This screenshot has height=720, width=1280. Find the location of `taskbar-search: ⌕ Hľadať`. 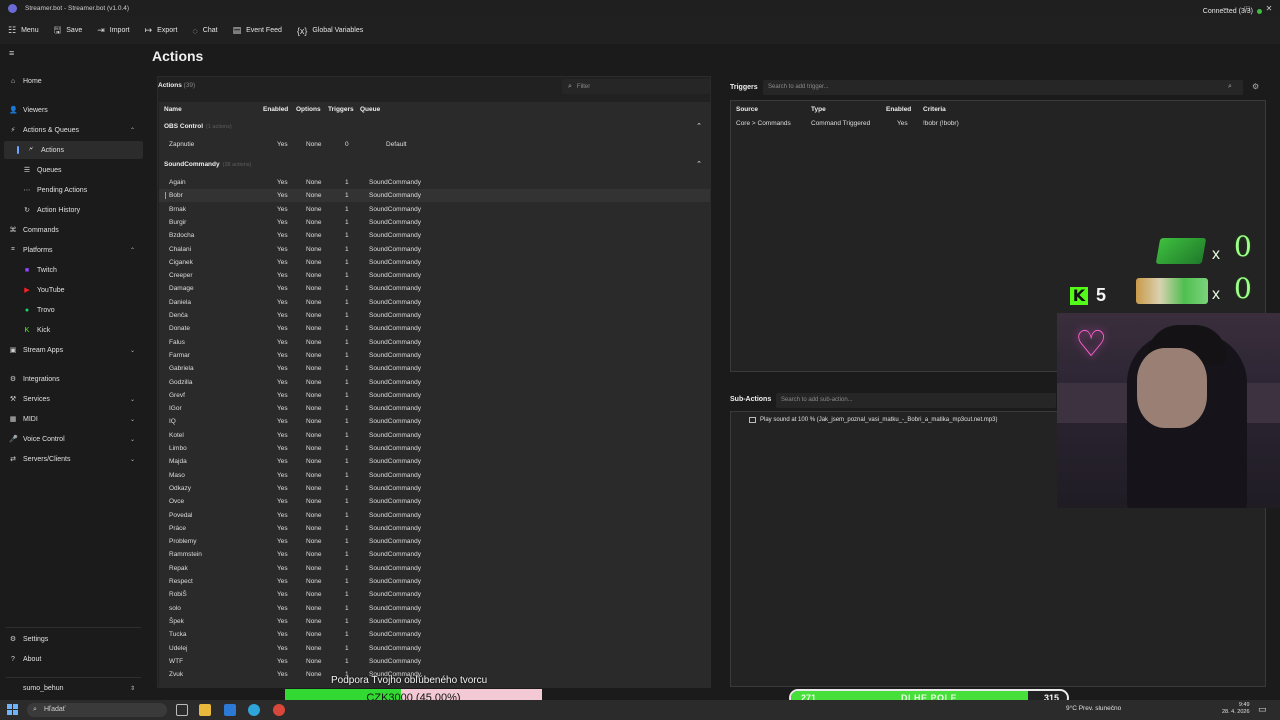

taskbar-search: ⌕ Hľadať is located at coordinates (97, 710).